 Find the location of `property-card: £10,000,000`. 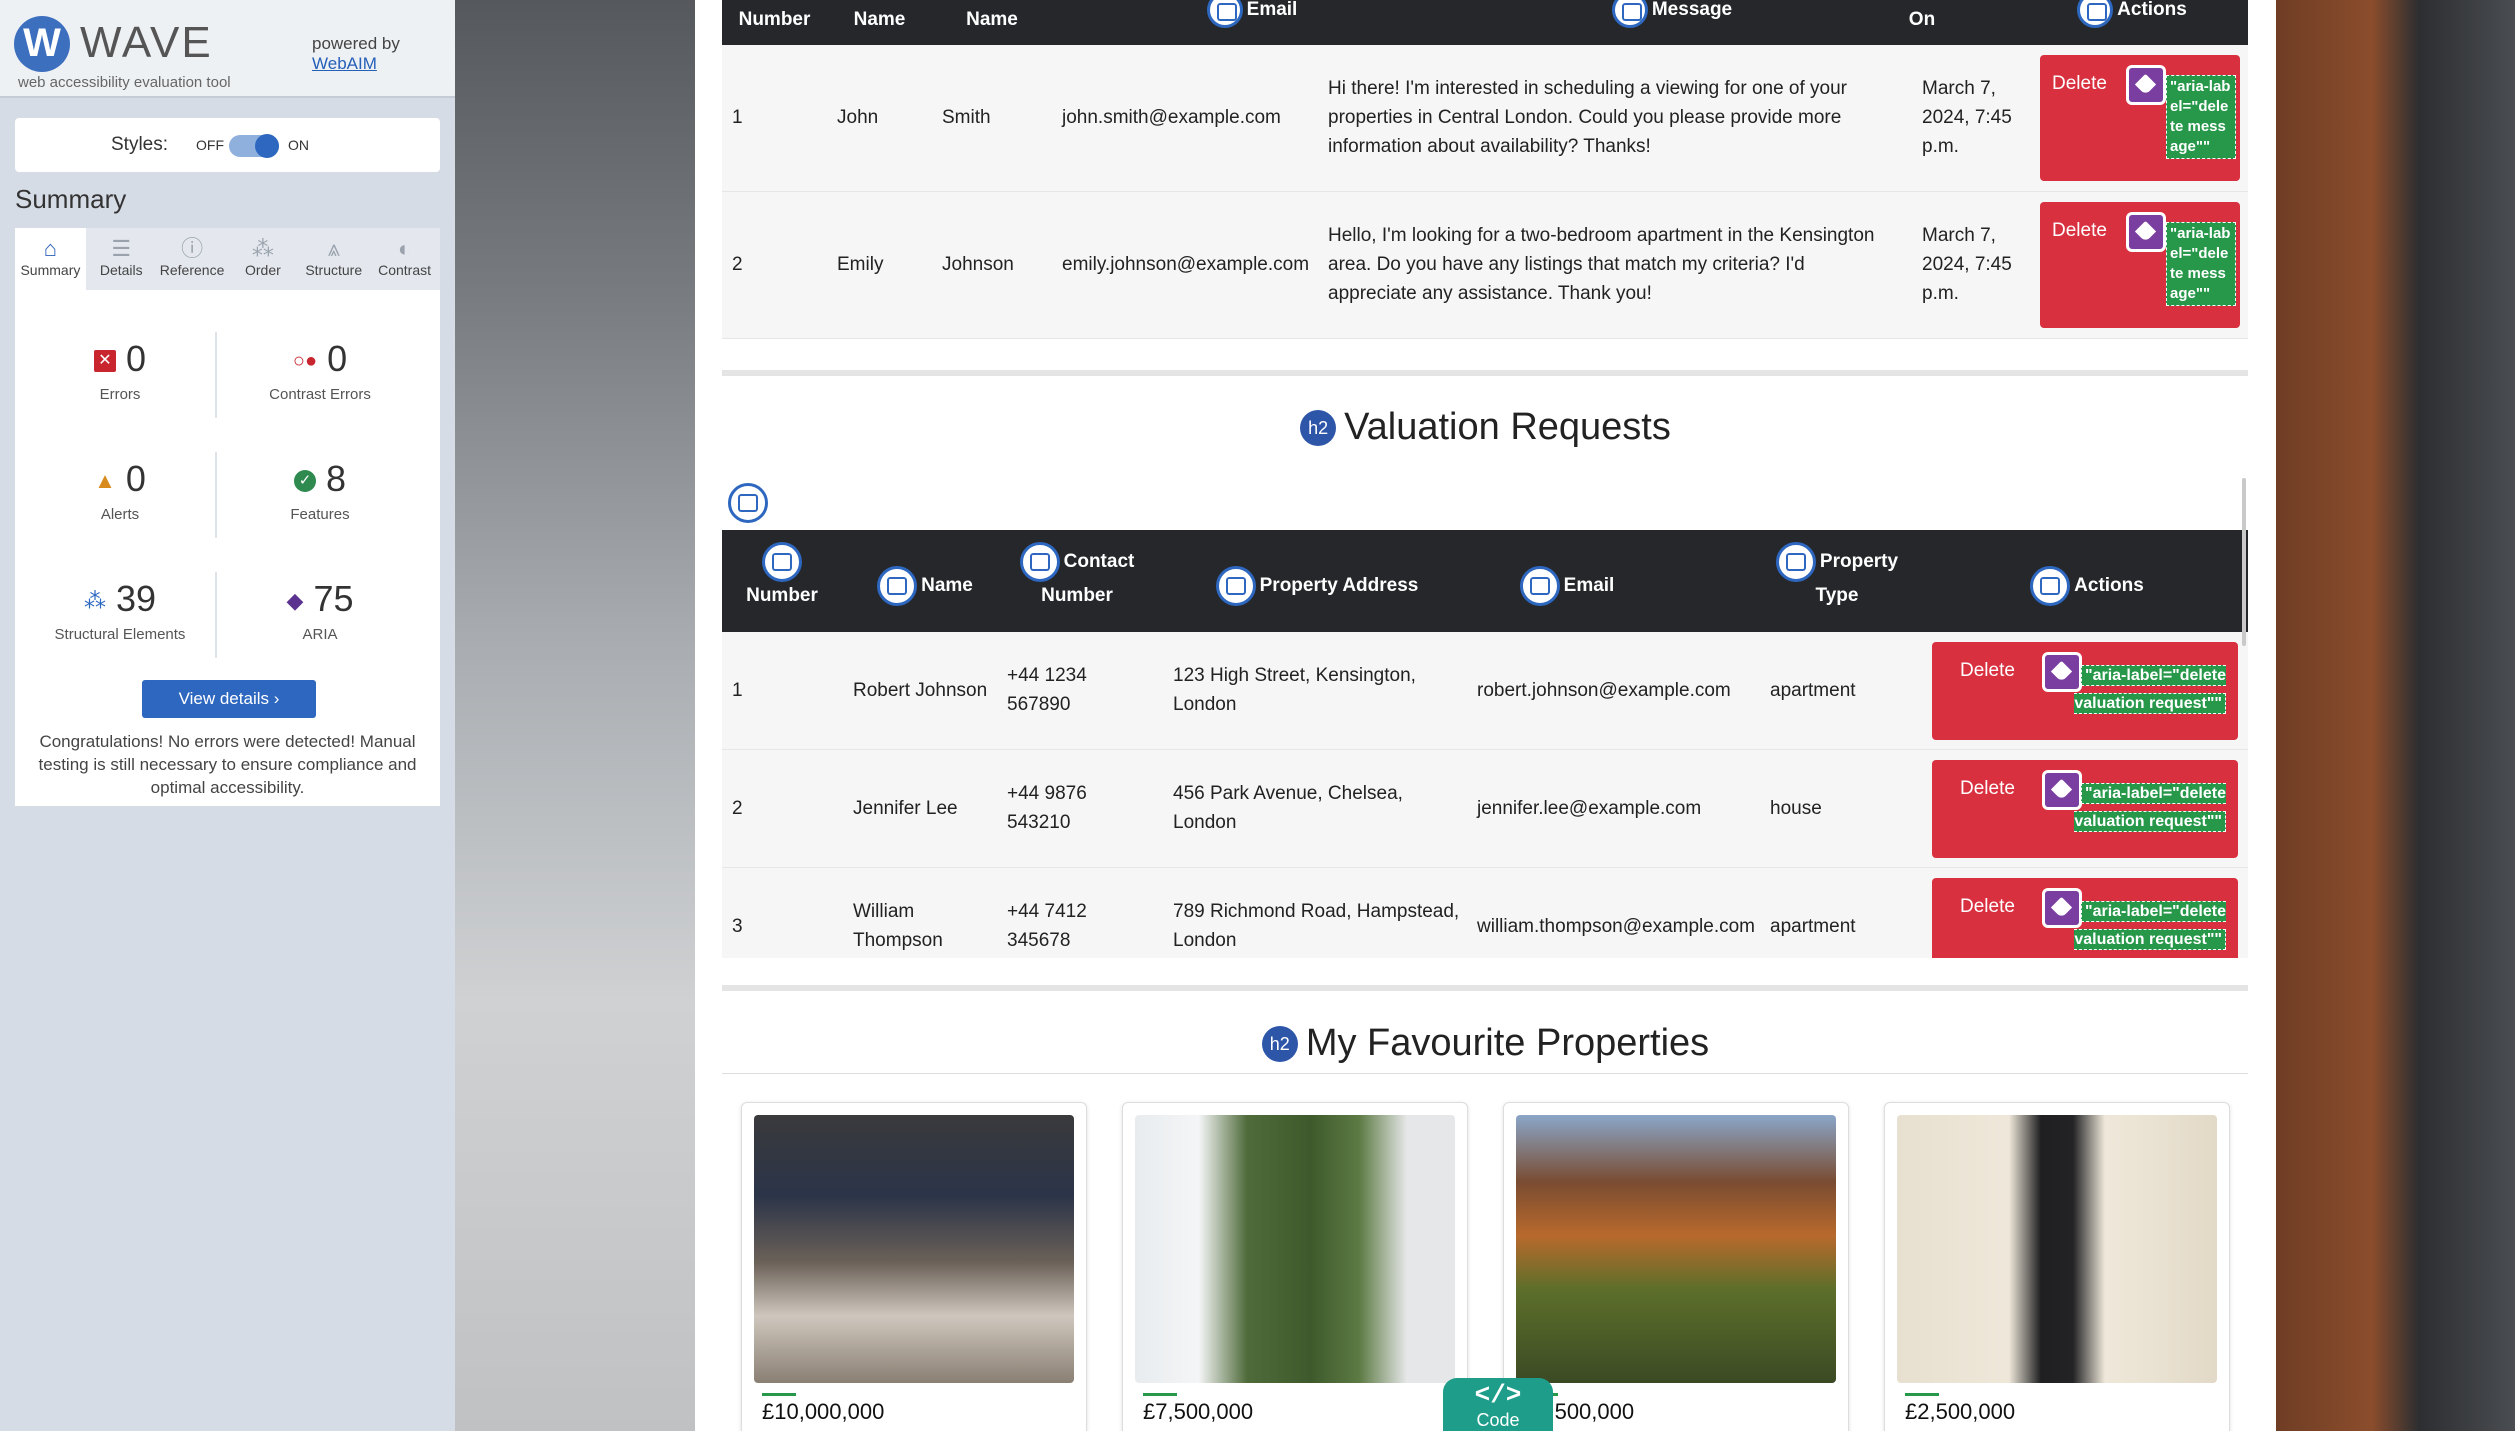

property-card: £10,000,000 is located at coordinates (914, 1266).